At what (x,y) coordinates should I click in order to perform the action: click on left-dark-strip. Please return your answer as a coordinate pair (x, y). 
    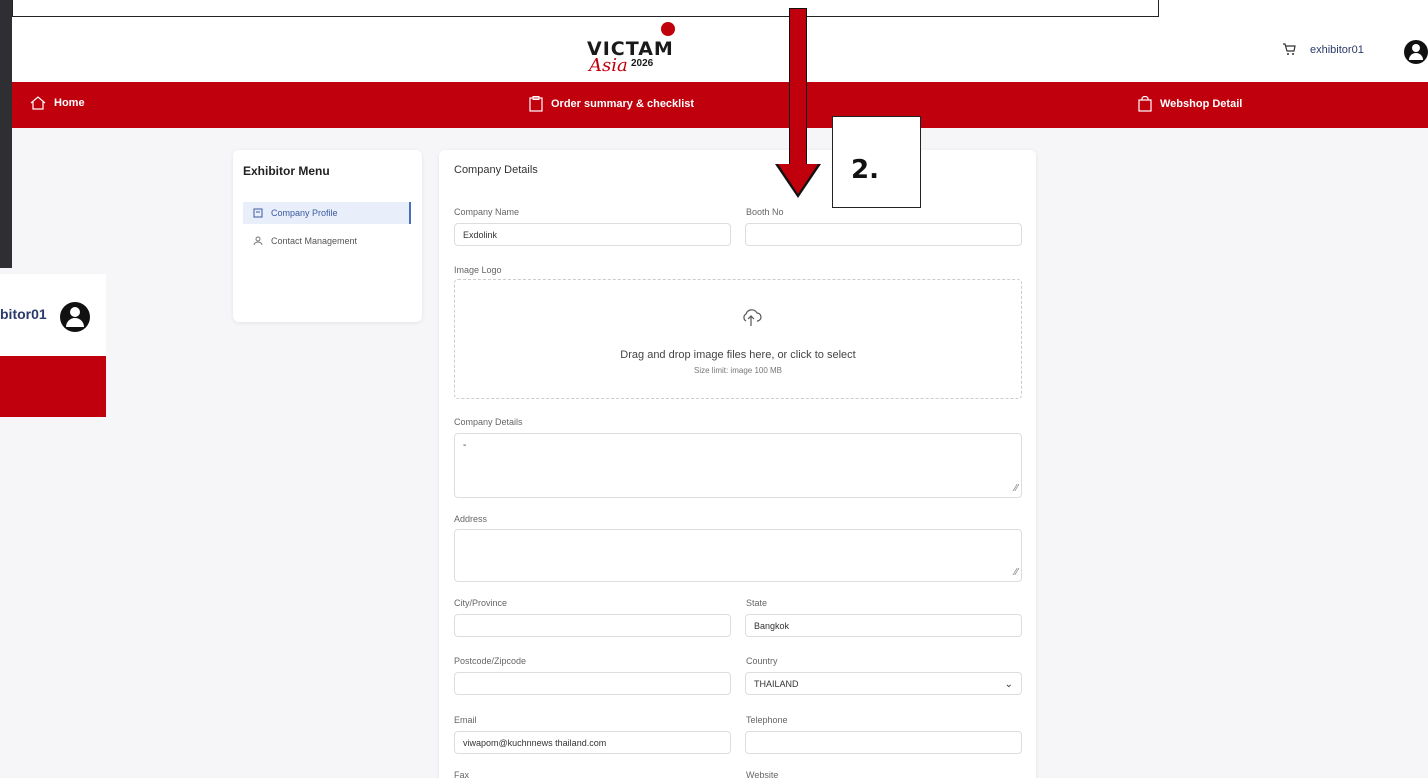
    Looking at the image, I should click on (6, 134).